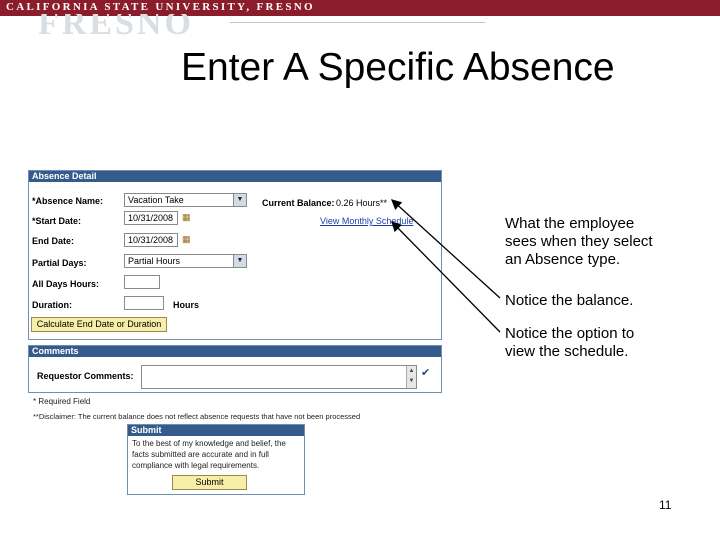 The height and width of the screenshot is (540, 720). What do you see at coordinates (446, 249) in the screenshot?
I see `arrow-to-balance` at bounding box center [446, 249].